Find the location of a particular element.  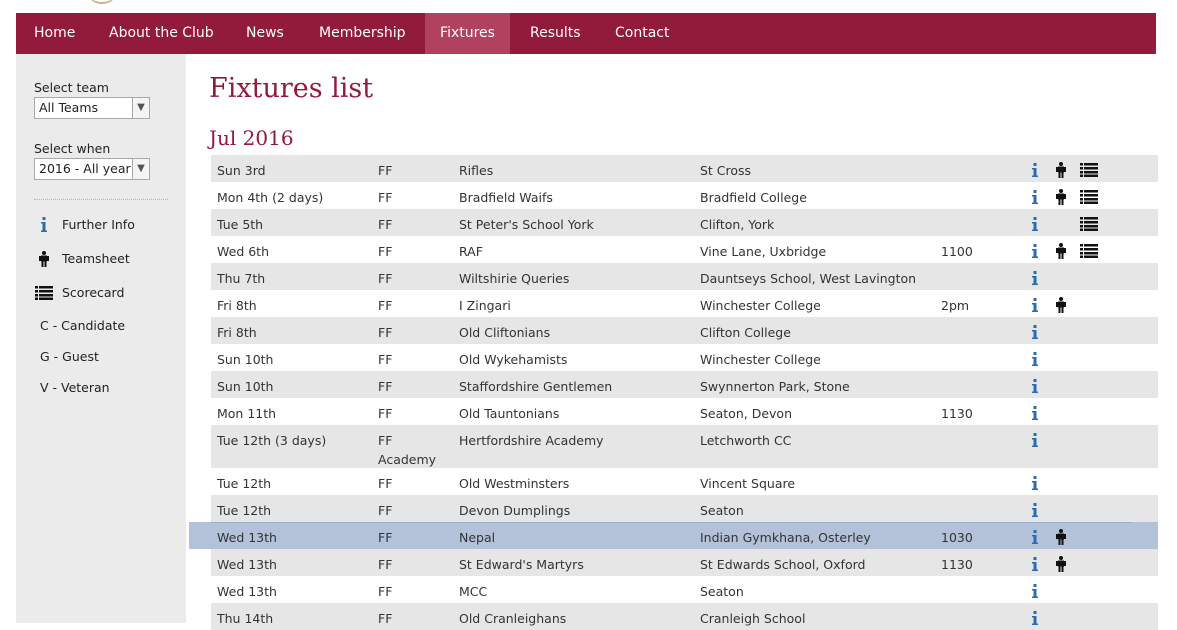

fixture-opponent: MCC is located at coordinates (473, 591).